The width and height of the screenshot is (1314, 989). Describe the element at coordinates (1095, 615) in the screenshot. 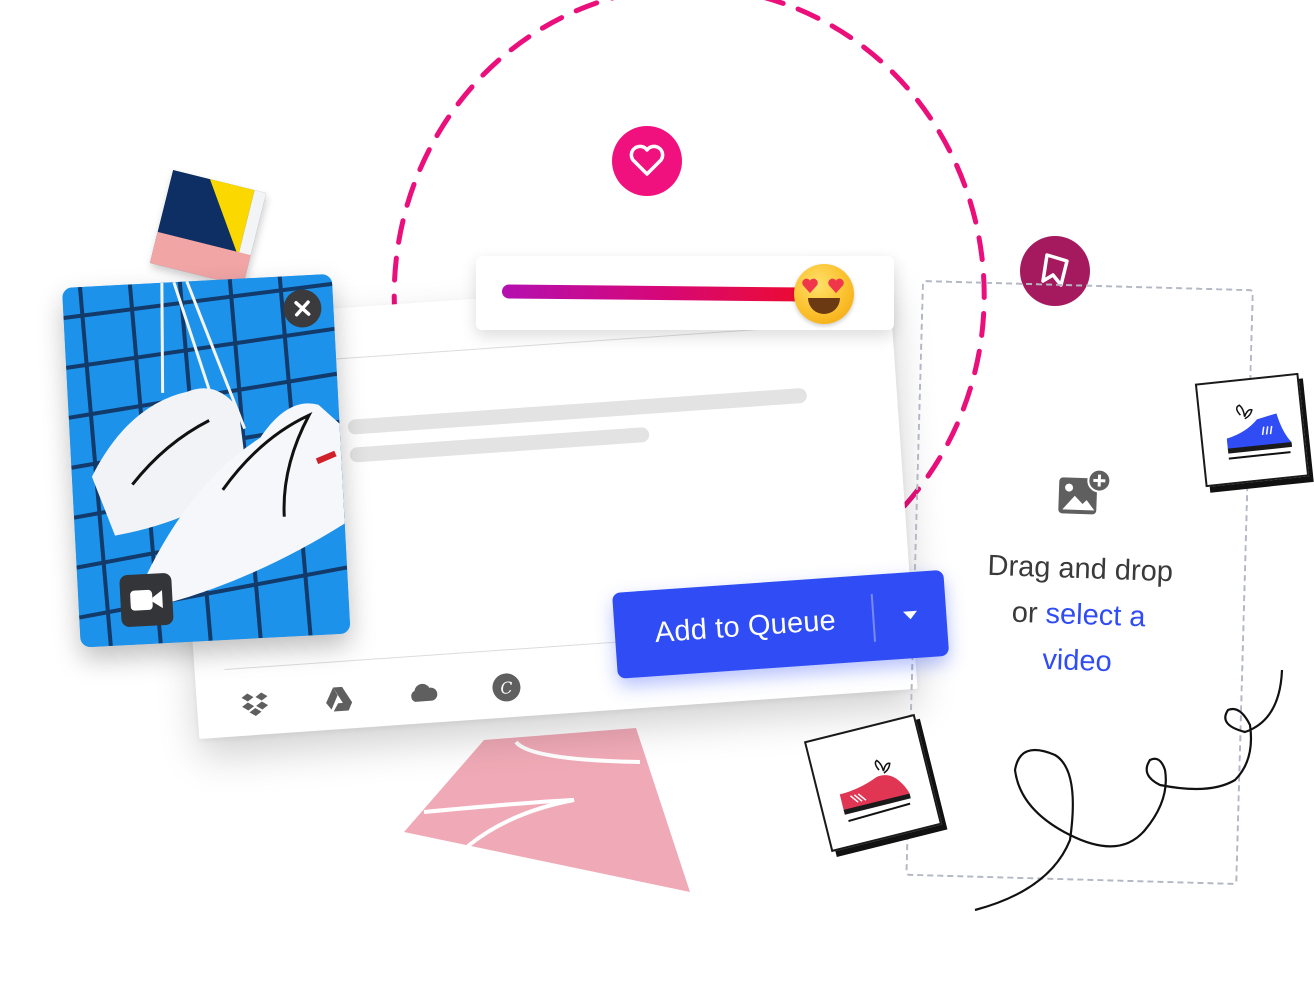

I see `select-video-link: select a` at that location.